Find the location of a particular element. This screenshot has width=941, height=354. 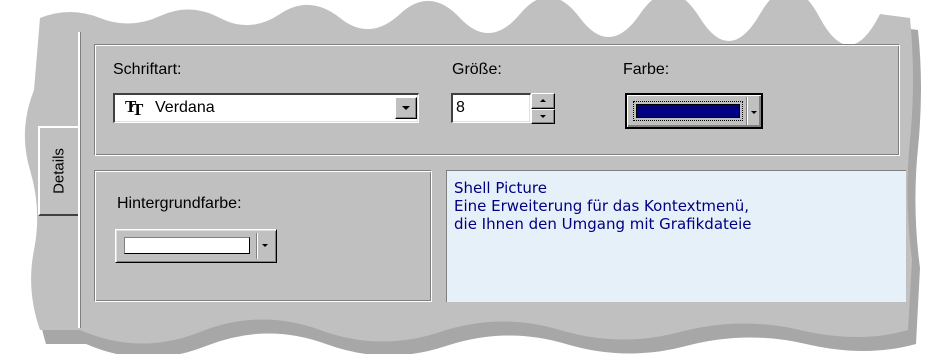

spin-down-icon is located at coordinates (543, 116).